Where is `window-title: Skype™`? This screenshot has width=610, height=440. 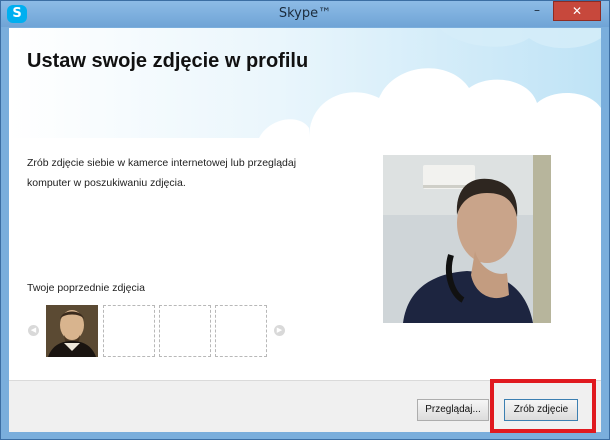 window-title: Skype™ is located at coordinates (305, 13).